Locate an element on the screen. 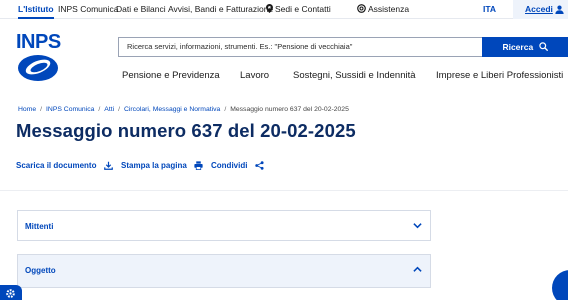 This screenshot has width=568, height=300. nav-sostegni-sussidi: Sostegni, Sussidi e Indennità is located at coordinates (354, 77).